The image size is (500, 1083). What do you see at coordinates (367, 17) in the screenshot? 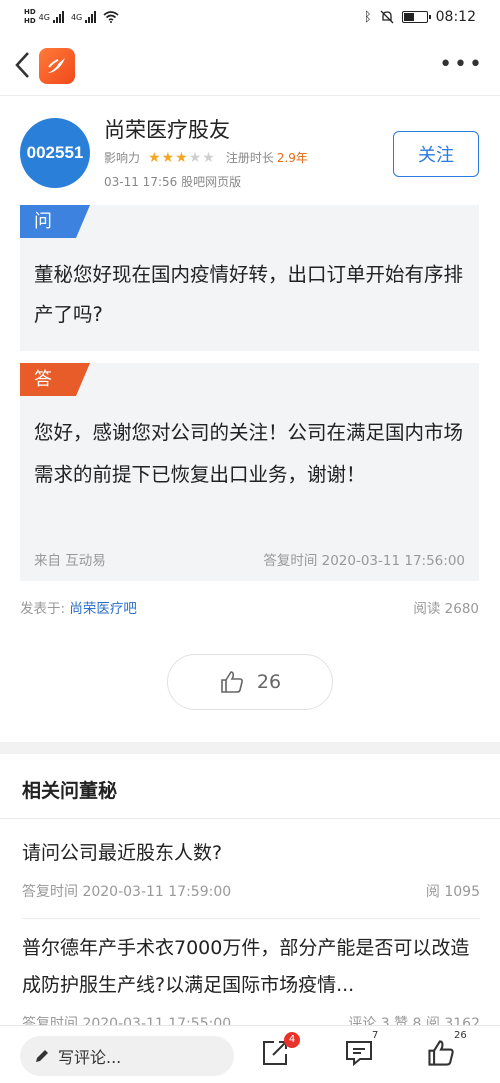
I see `bluetooth-icon: ᛒ` at bounding box center [367, 17].